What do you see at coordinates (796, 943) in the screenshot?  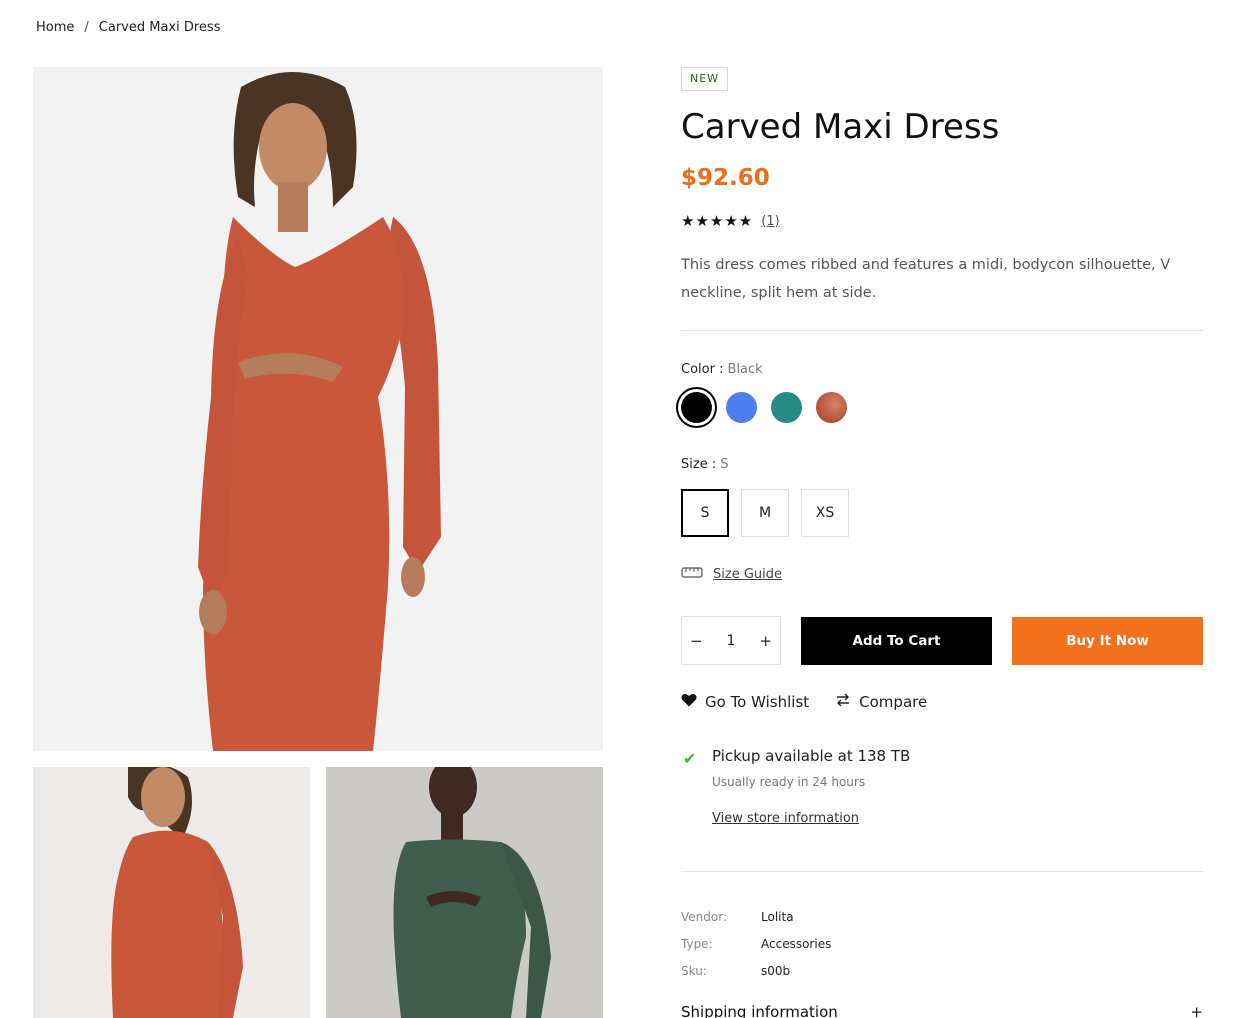 I see `type-value: Accessories` at bounding box center [796, 943].